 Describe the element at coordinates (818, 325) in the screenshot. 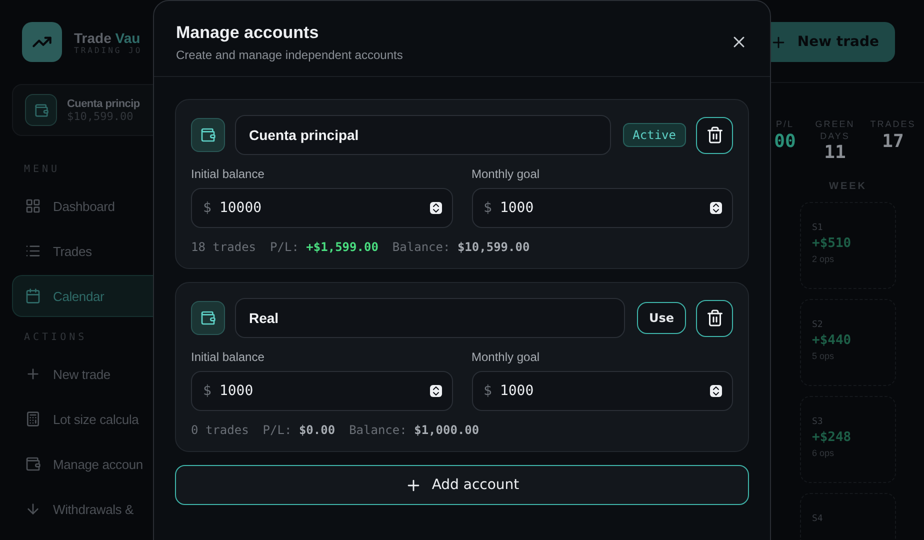

I see `week-label: S2` at that location.